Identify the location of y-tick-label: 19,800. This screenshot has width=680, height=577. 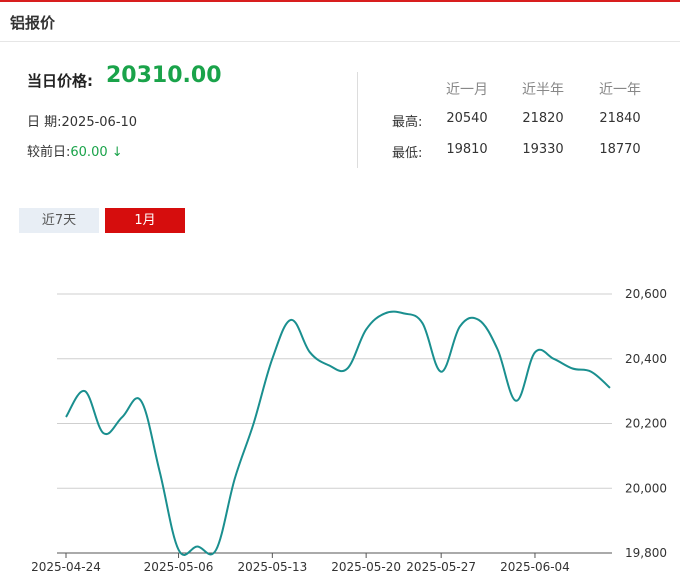
(646, 553).